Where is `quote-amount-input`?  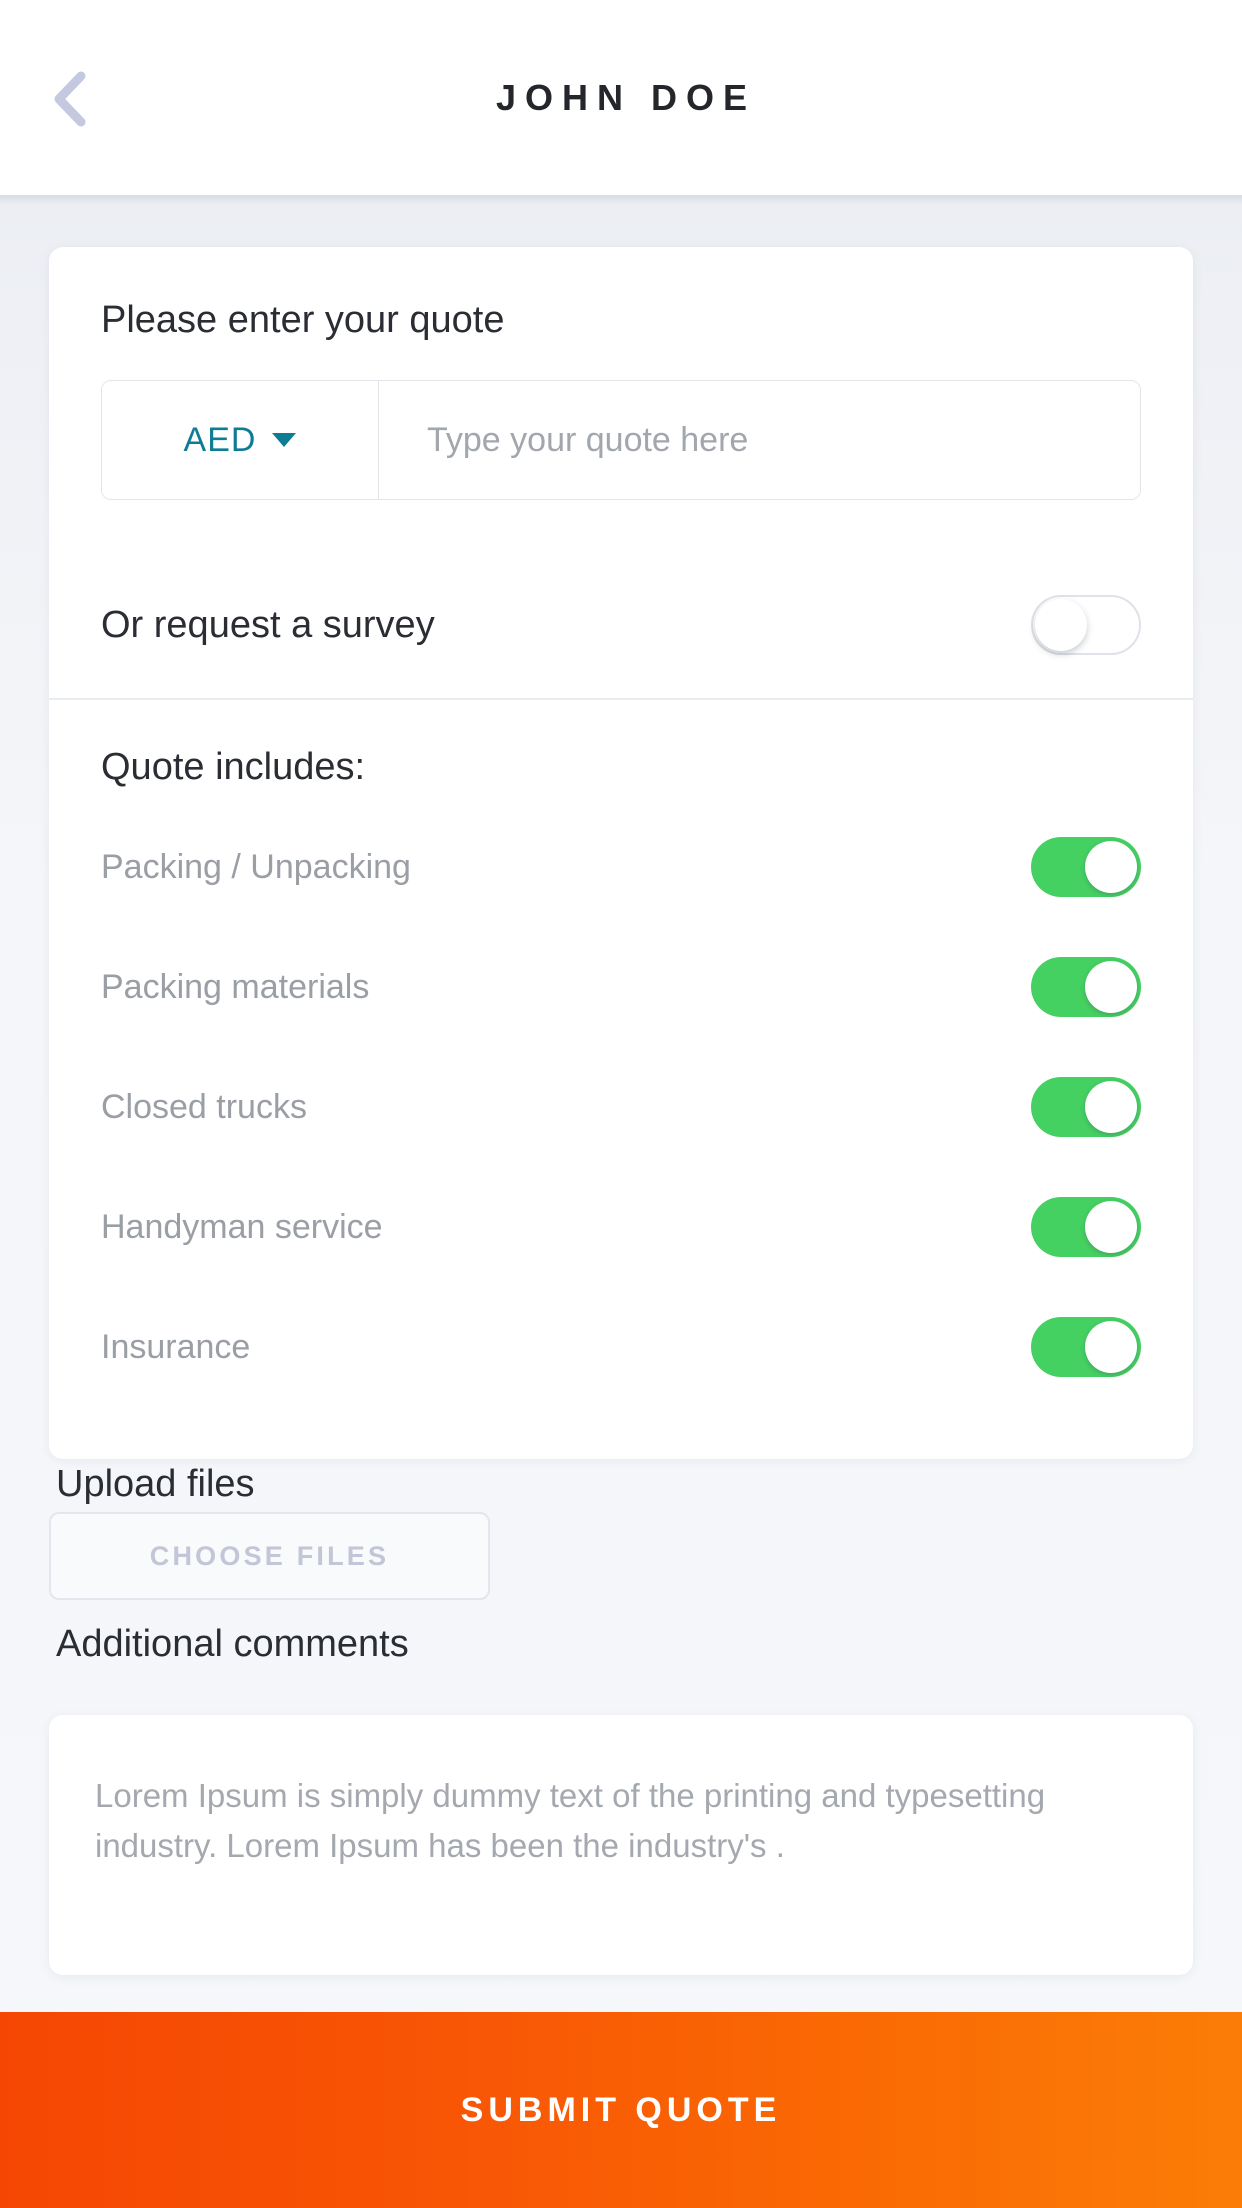 quote-amount-input is located at coordinates (759, 440).